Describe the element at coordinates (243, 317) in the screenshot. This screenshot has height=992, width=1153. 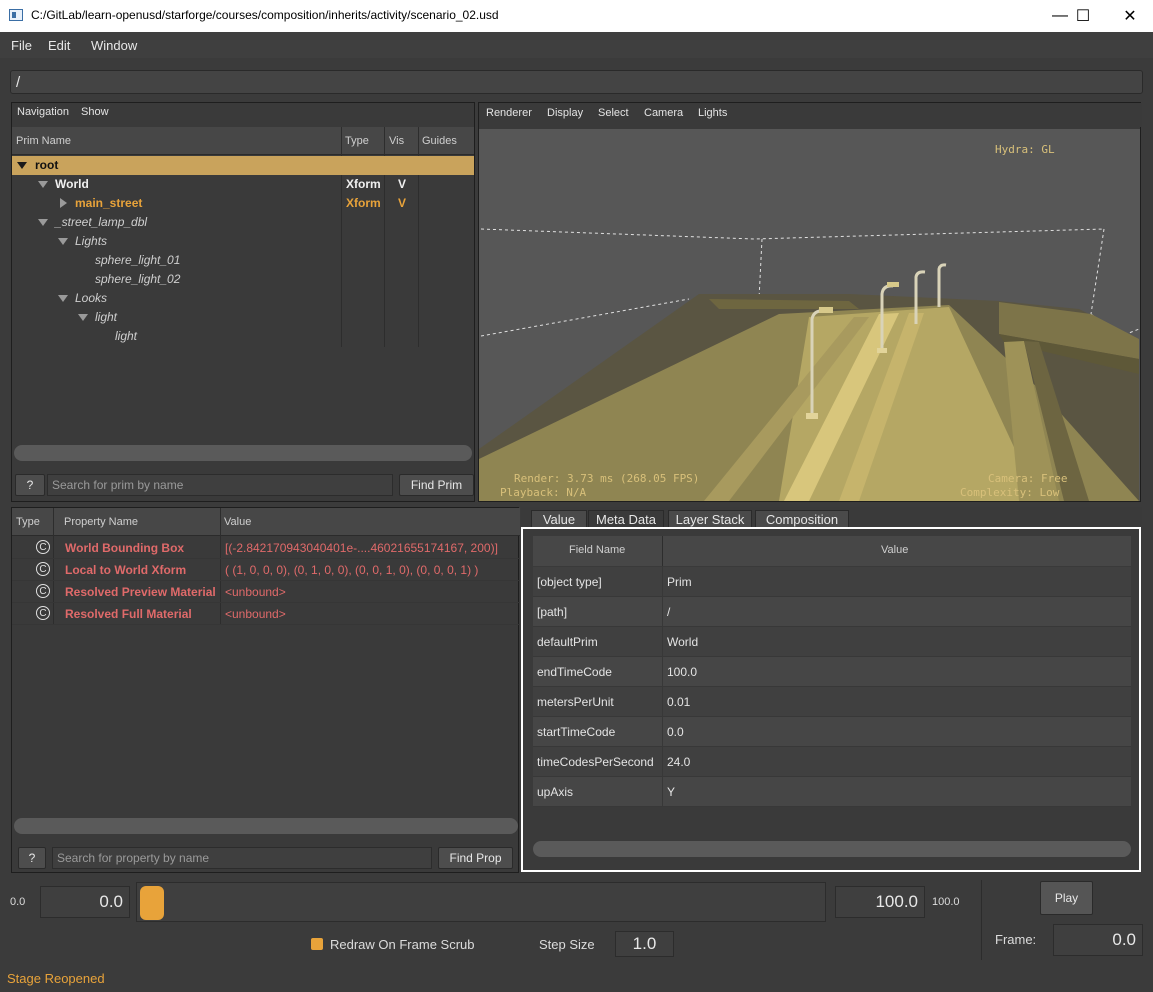
I see `tree-row-light-material: light` at that location.